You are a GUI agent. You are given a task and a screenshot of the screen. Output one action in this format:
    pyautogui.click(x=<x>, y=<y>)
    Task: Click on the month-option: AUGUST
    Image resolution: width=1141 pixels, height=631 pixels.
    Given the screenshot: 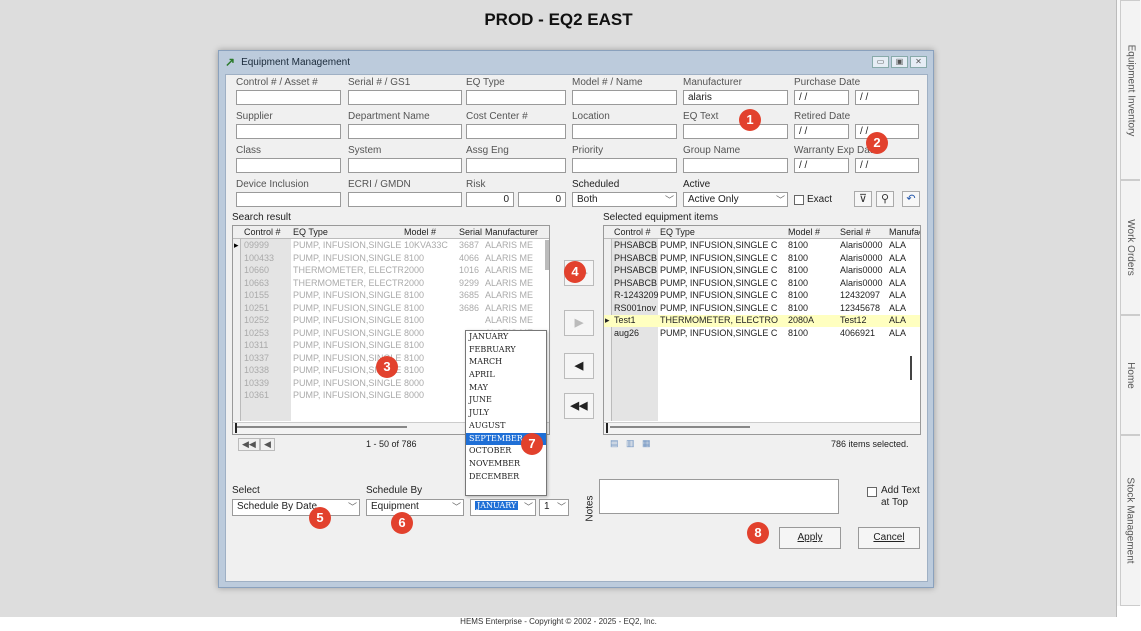 What is the action you would take?
    pyautogui.click(x=506, y=426)
    